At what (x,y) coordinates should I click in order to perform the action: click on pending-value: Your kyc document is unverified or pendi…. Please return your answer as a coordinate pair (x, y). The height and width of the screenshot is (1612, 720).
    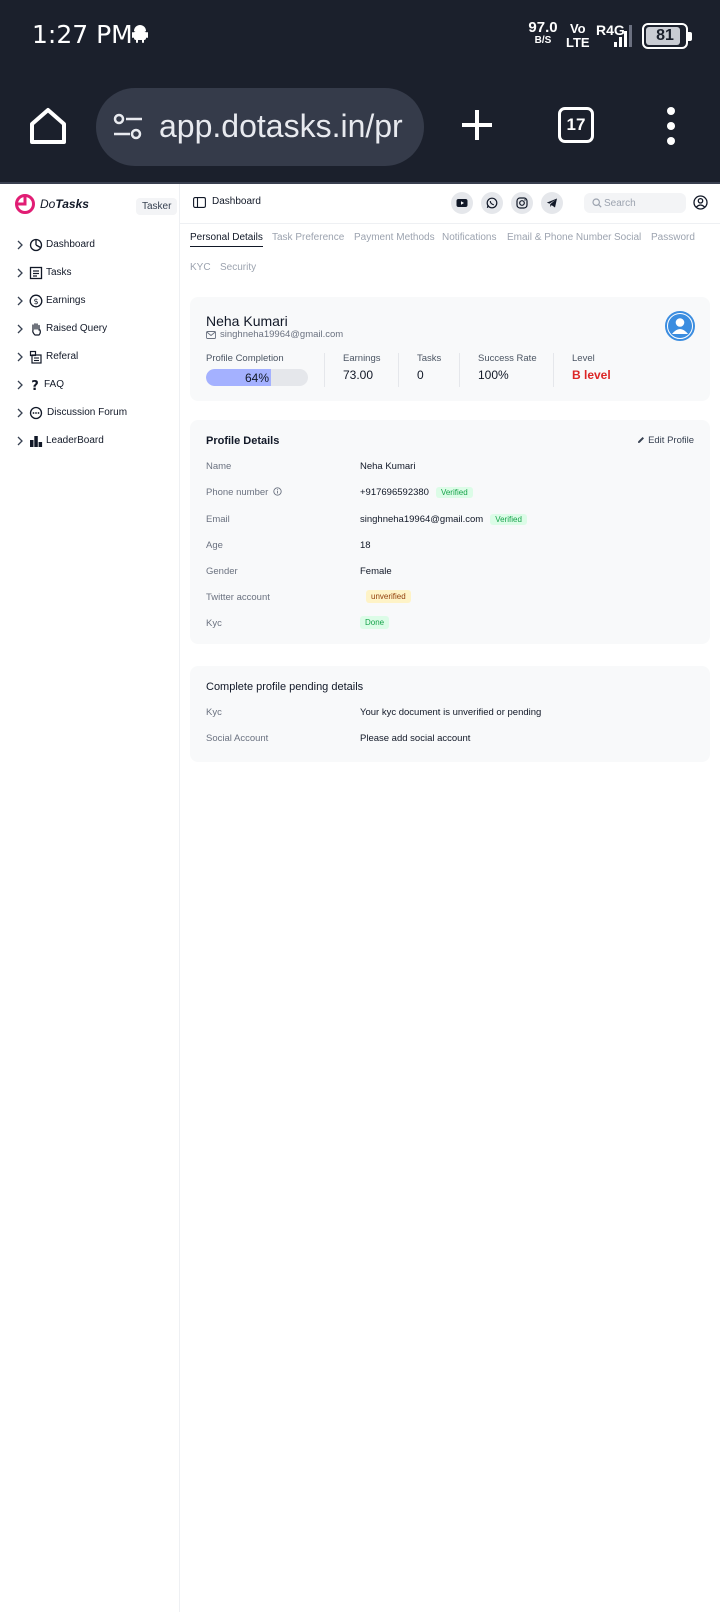
    Looking at the image, I should click on (451, 712).